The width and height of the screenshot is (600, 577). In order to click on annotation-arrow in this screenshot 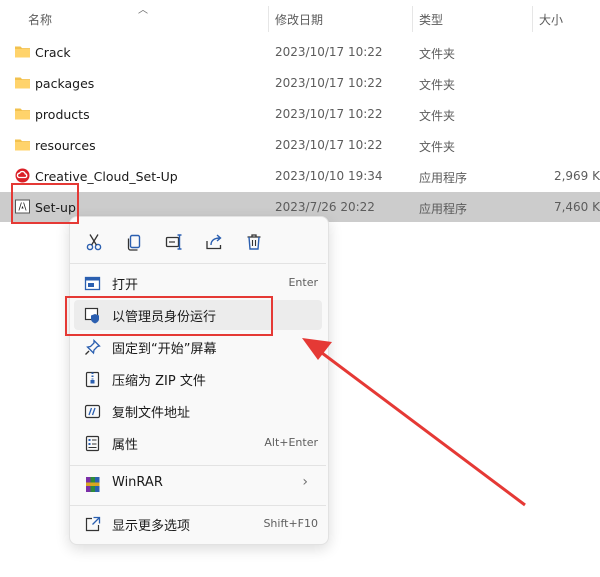, I will do `click(414, 422)`.